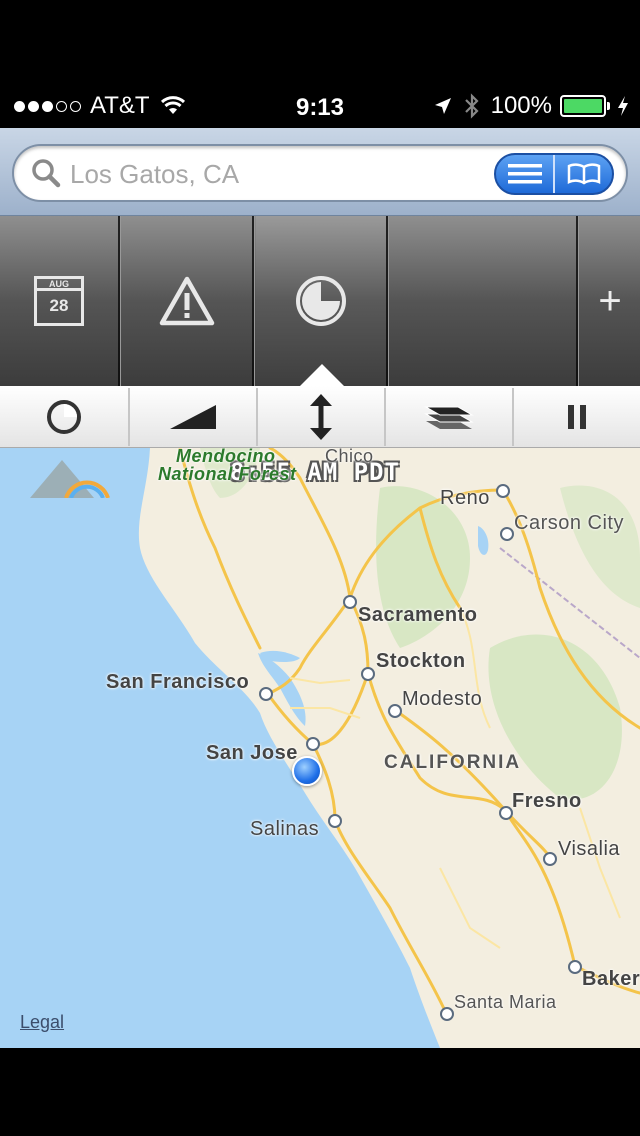 The width and height of the screenshot is (640, 1136). I want to click on plus-icon: +, so click(610, 300).